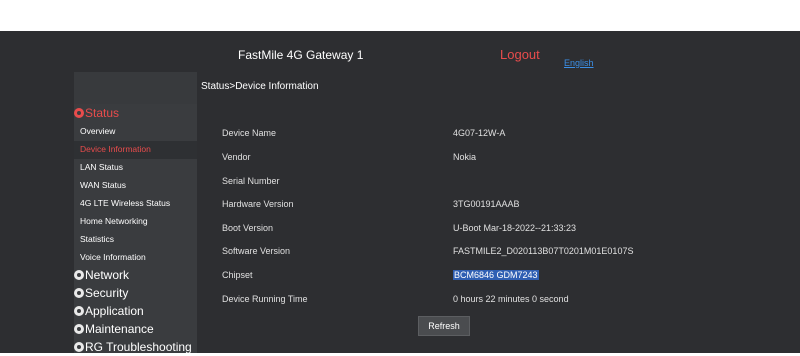 This screenshot has height=356, width=800. I want to click on software-version-value: FASTMILE2_D020113B07T0201M01E0107S, so click(543, 251).